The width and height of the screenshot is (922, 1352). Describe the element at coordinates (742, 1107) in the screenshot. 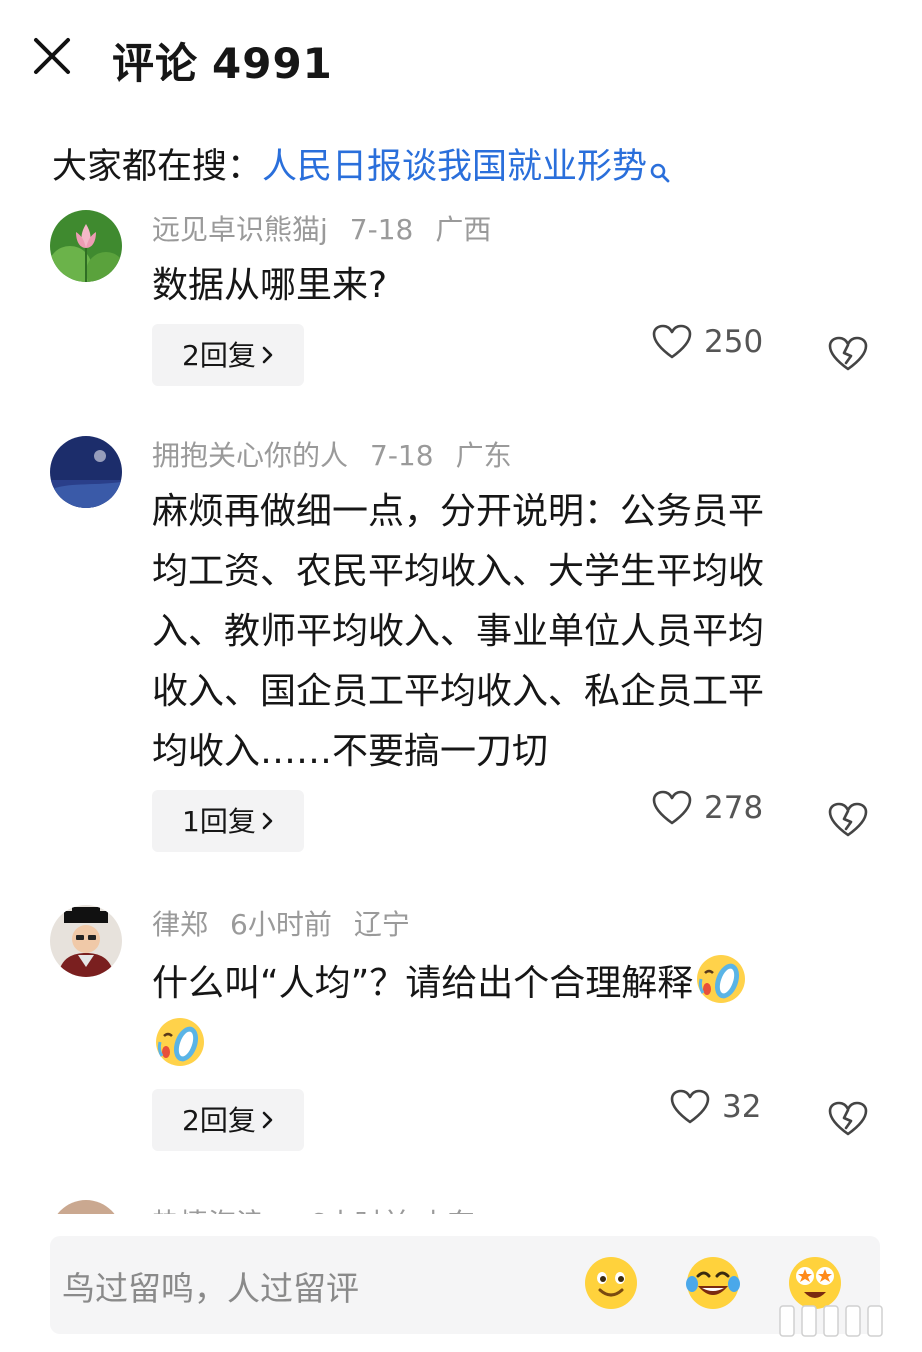

I see `like-count: 32` at that location.